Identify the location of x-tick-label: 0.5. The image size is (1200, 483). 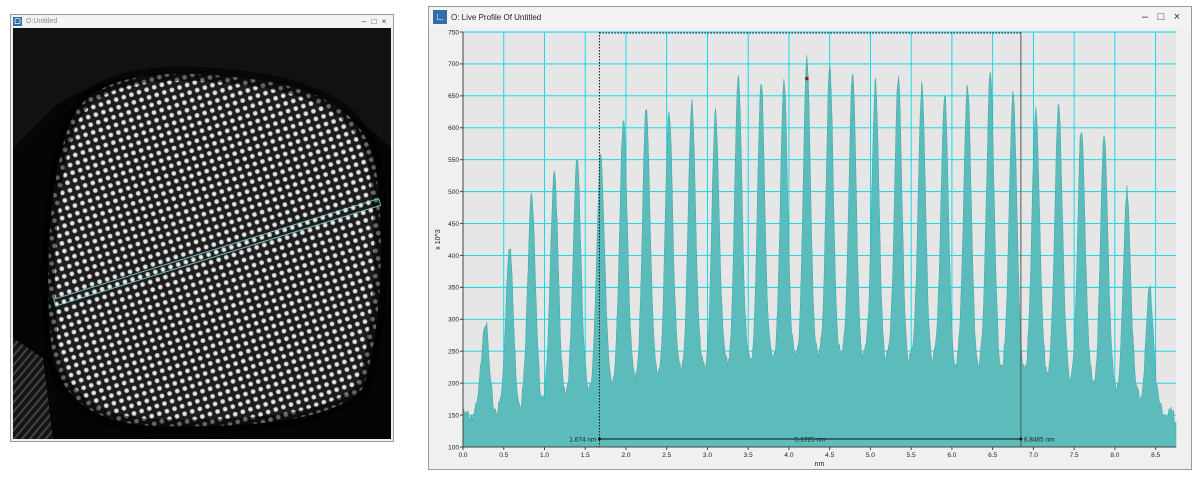
(503, 455).